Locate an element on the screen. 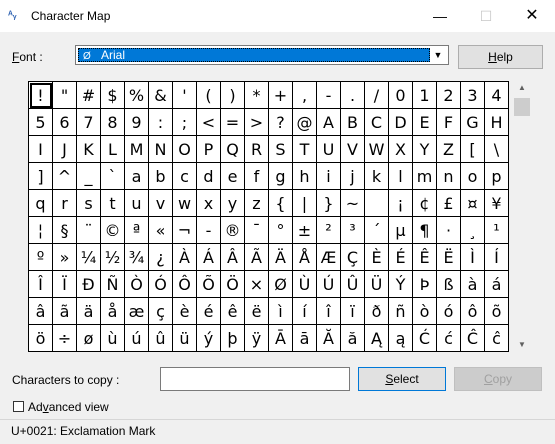 This screenshot has height=444, width=555. character-cell: 6 is located at coordinates (65, 122).